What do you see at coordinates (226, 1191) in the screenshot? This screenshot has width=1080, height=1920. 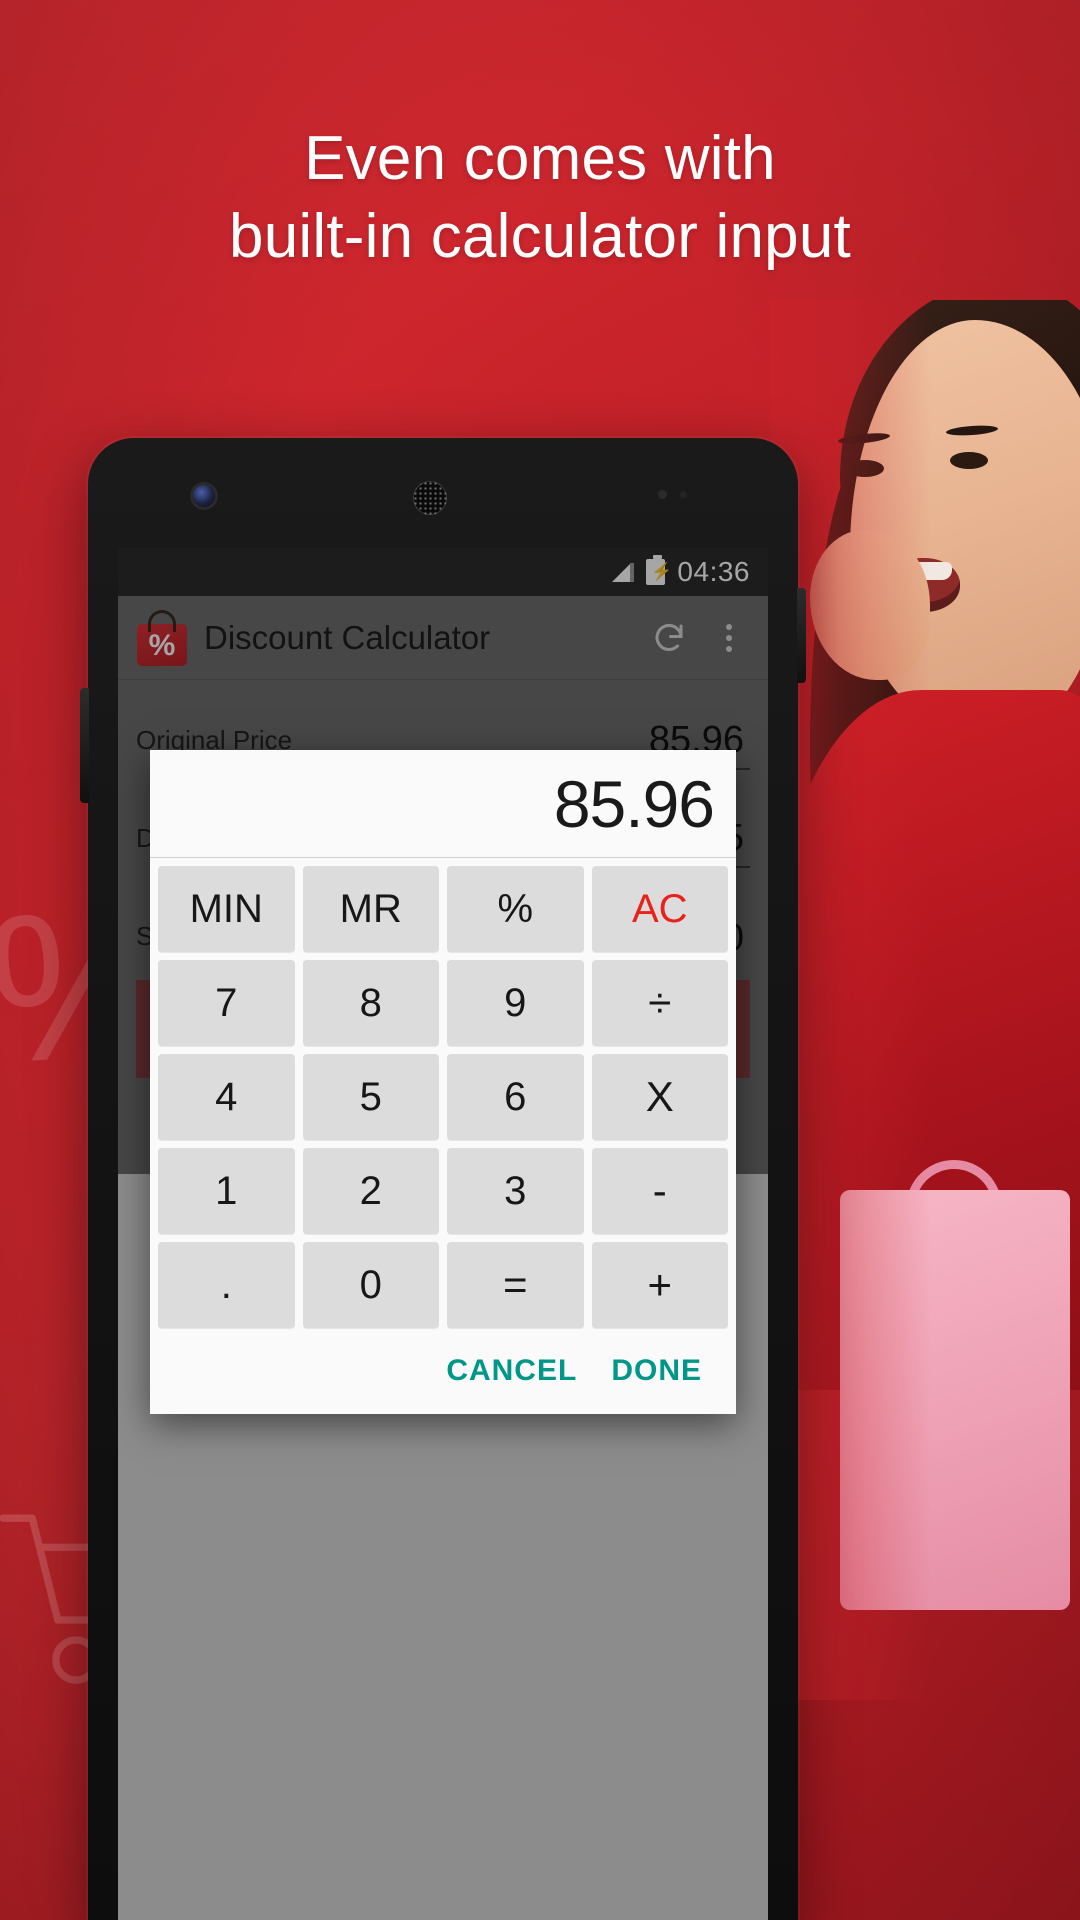 I see `calc-key-1: 1` at bounding box center [226, 1191].